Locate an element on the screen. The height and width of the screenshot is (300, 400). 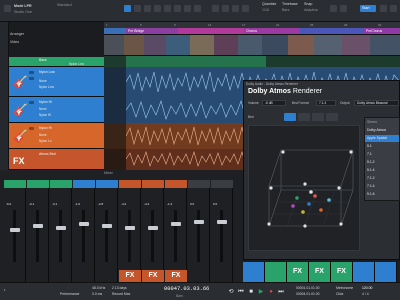
solo-button is located at coordinates (31, 78).